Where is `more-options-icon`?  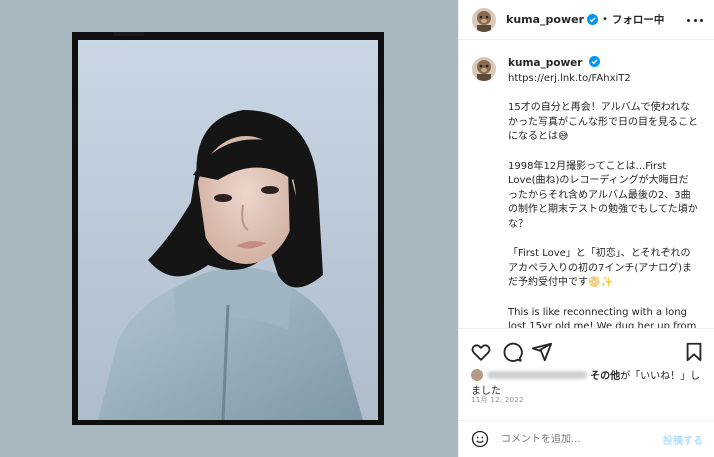
more-options-icon is located at coordinates (695, 20).